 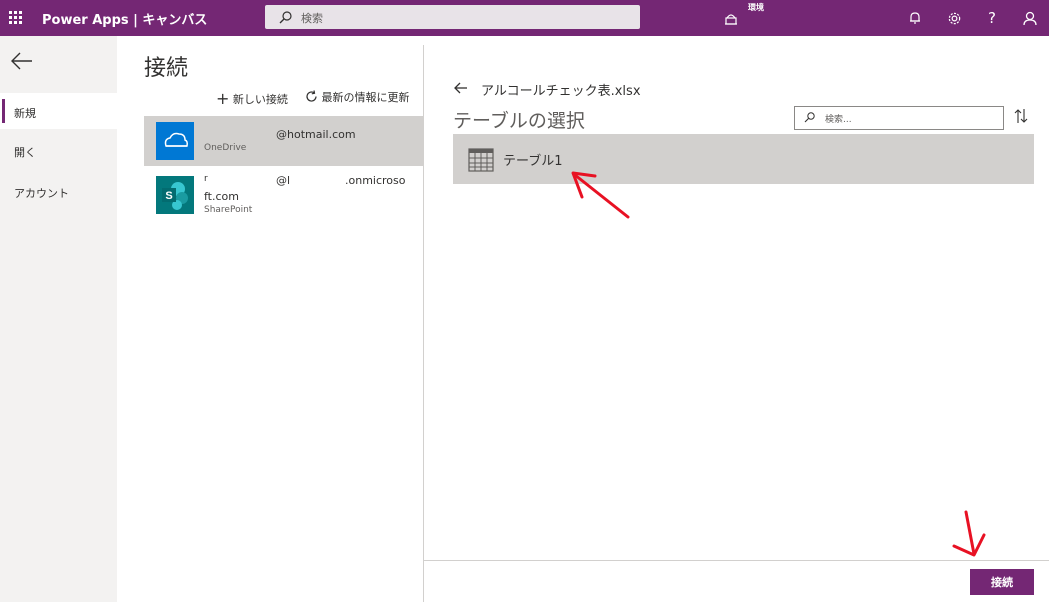 I want to click on file-name: アルコールチェック表.xlsx, so click(x=561, y=91).